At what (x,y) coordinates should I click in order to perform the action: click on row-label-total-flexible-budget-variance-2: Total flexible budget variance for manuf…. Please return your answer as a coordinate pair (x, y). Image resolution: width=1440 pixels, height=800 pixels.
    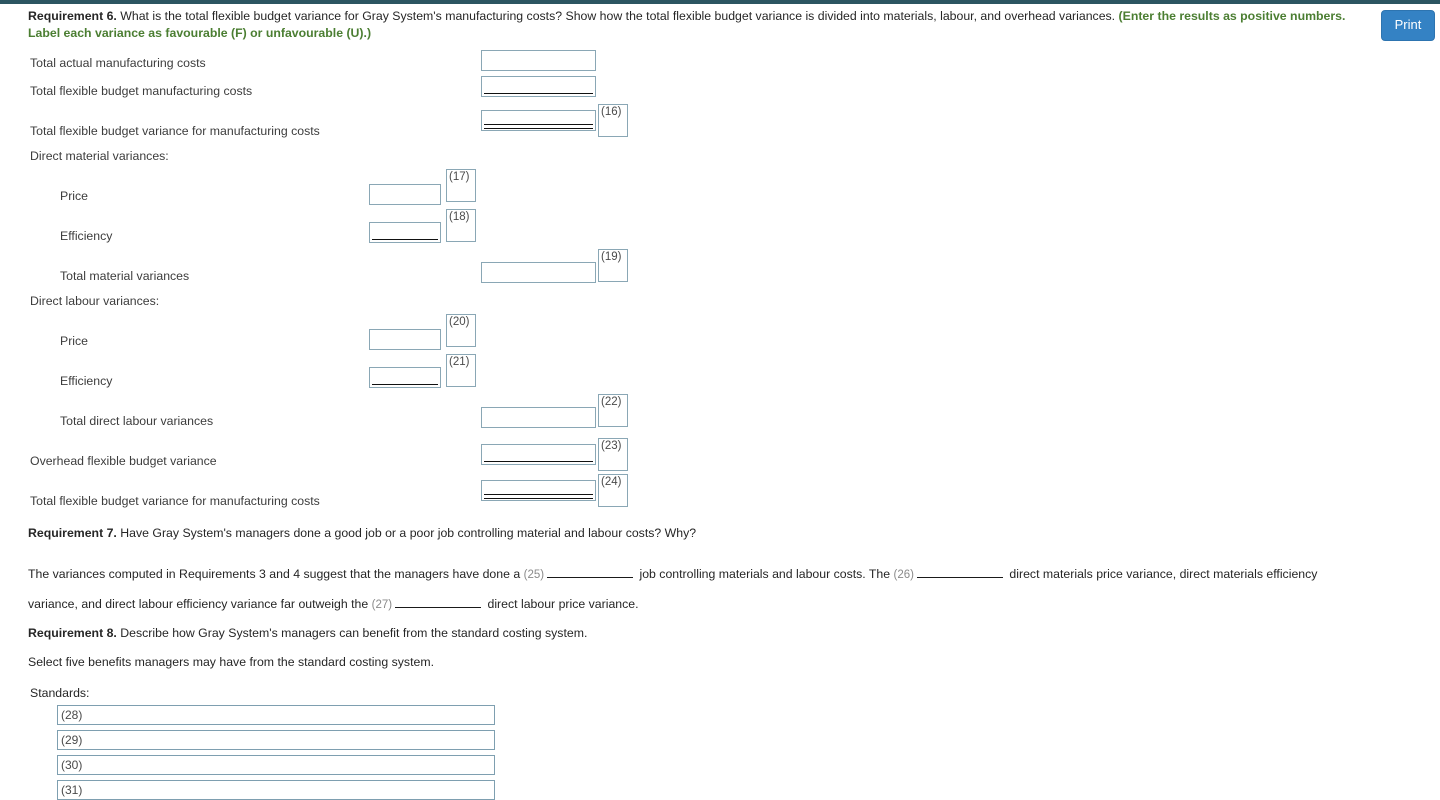
    Looking at the image, I should click on (175, 501).